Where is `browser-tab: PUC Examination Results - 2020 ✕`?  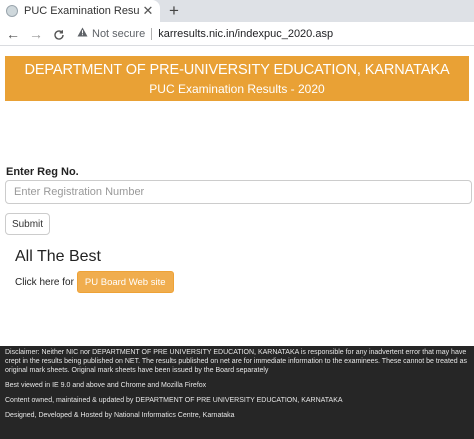 browser-tab: PUC Examination Results - 2020 ✕ is located at coordinates (80, 11).